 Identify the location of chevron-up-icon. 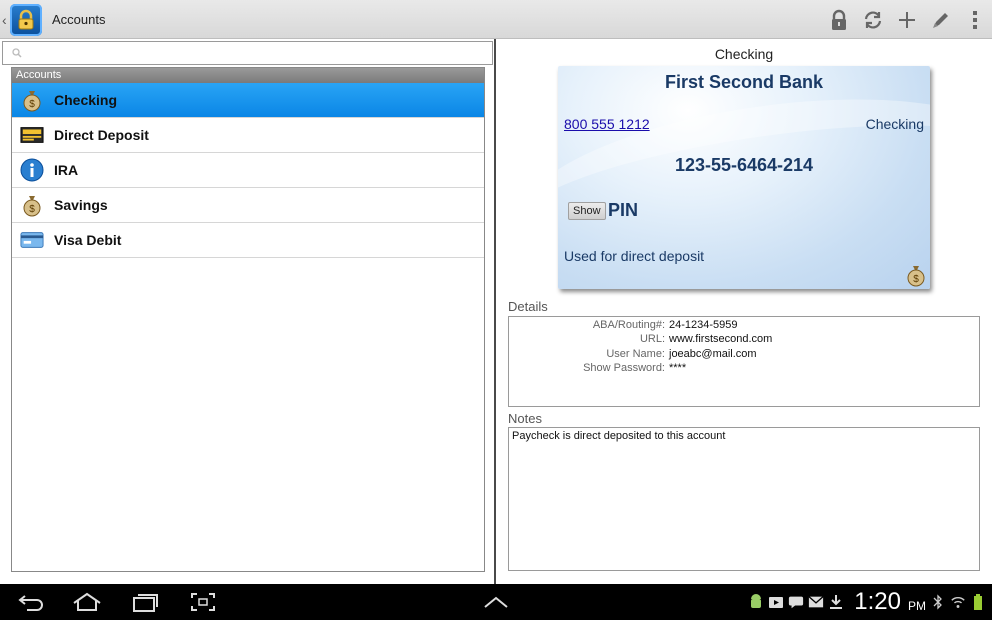
(496, 602).